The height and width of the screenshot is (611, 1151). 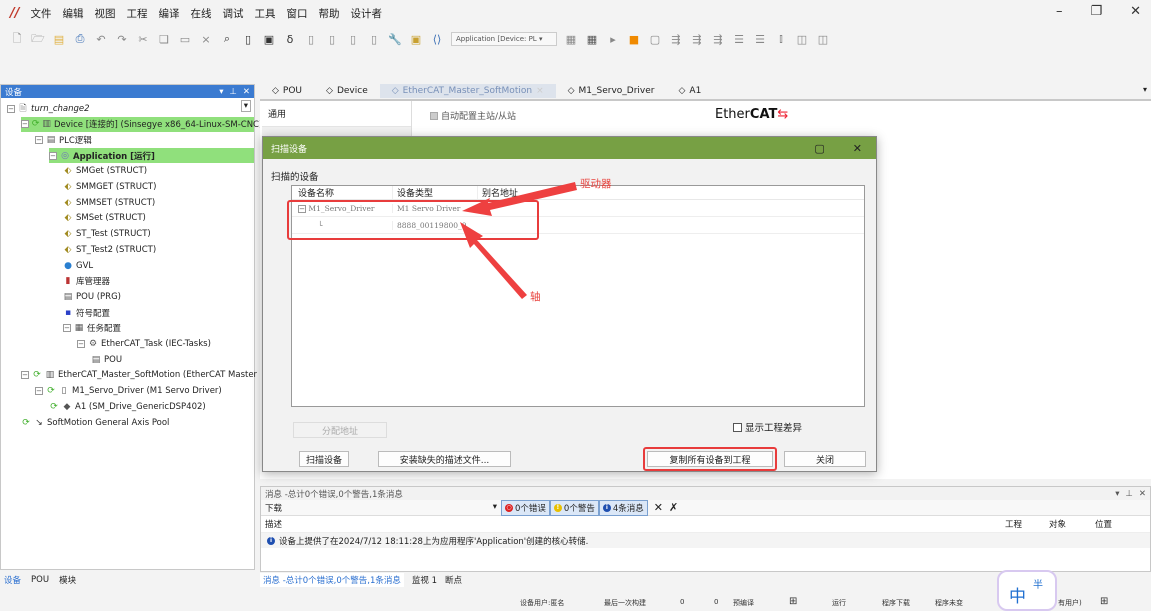 What do you see at coordinates (334, 494) in the screenshot?
I see `messages-title: 消息 -总计0个错误,0个警告,1条消息` at bounding box center [334, 494].